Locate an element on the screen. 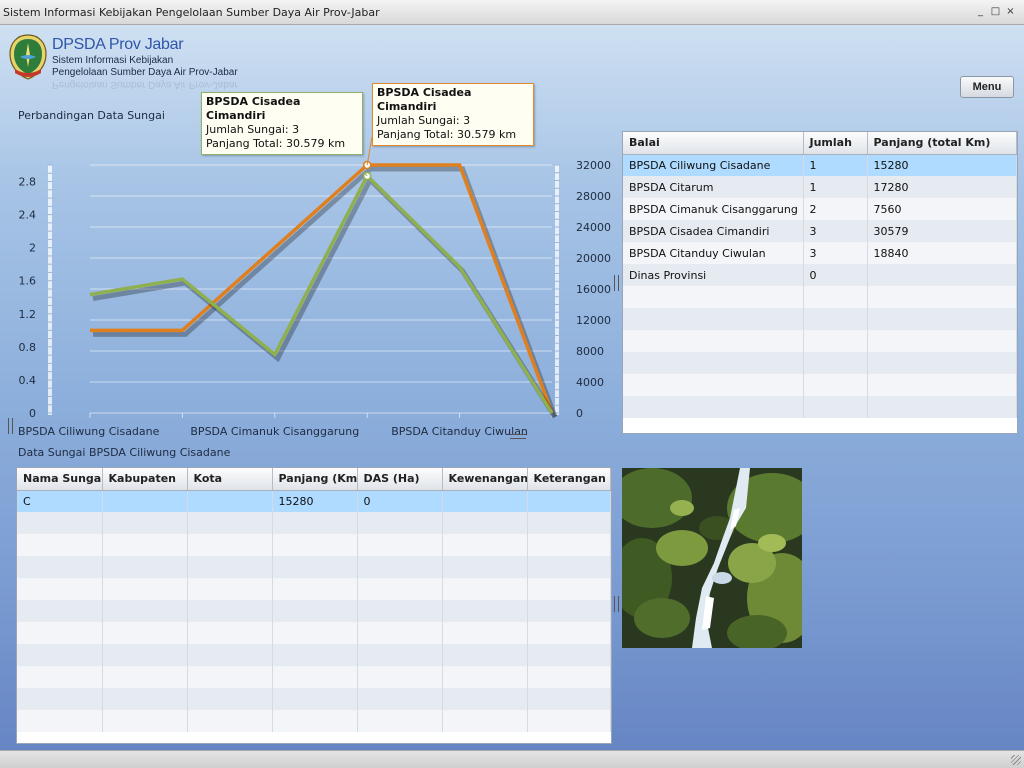  chart-left-axis: 0 0.4 0.8 1.2 1.6 2 2.4 2.8 is located at coordinates (36, 292).